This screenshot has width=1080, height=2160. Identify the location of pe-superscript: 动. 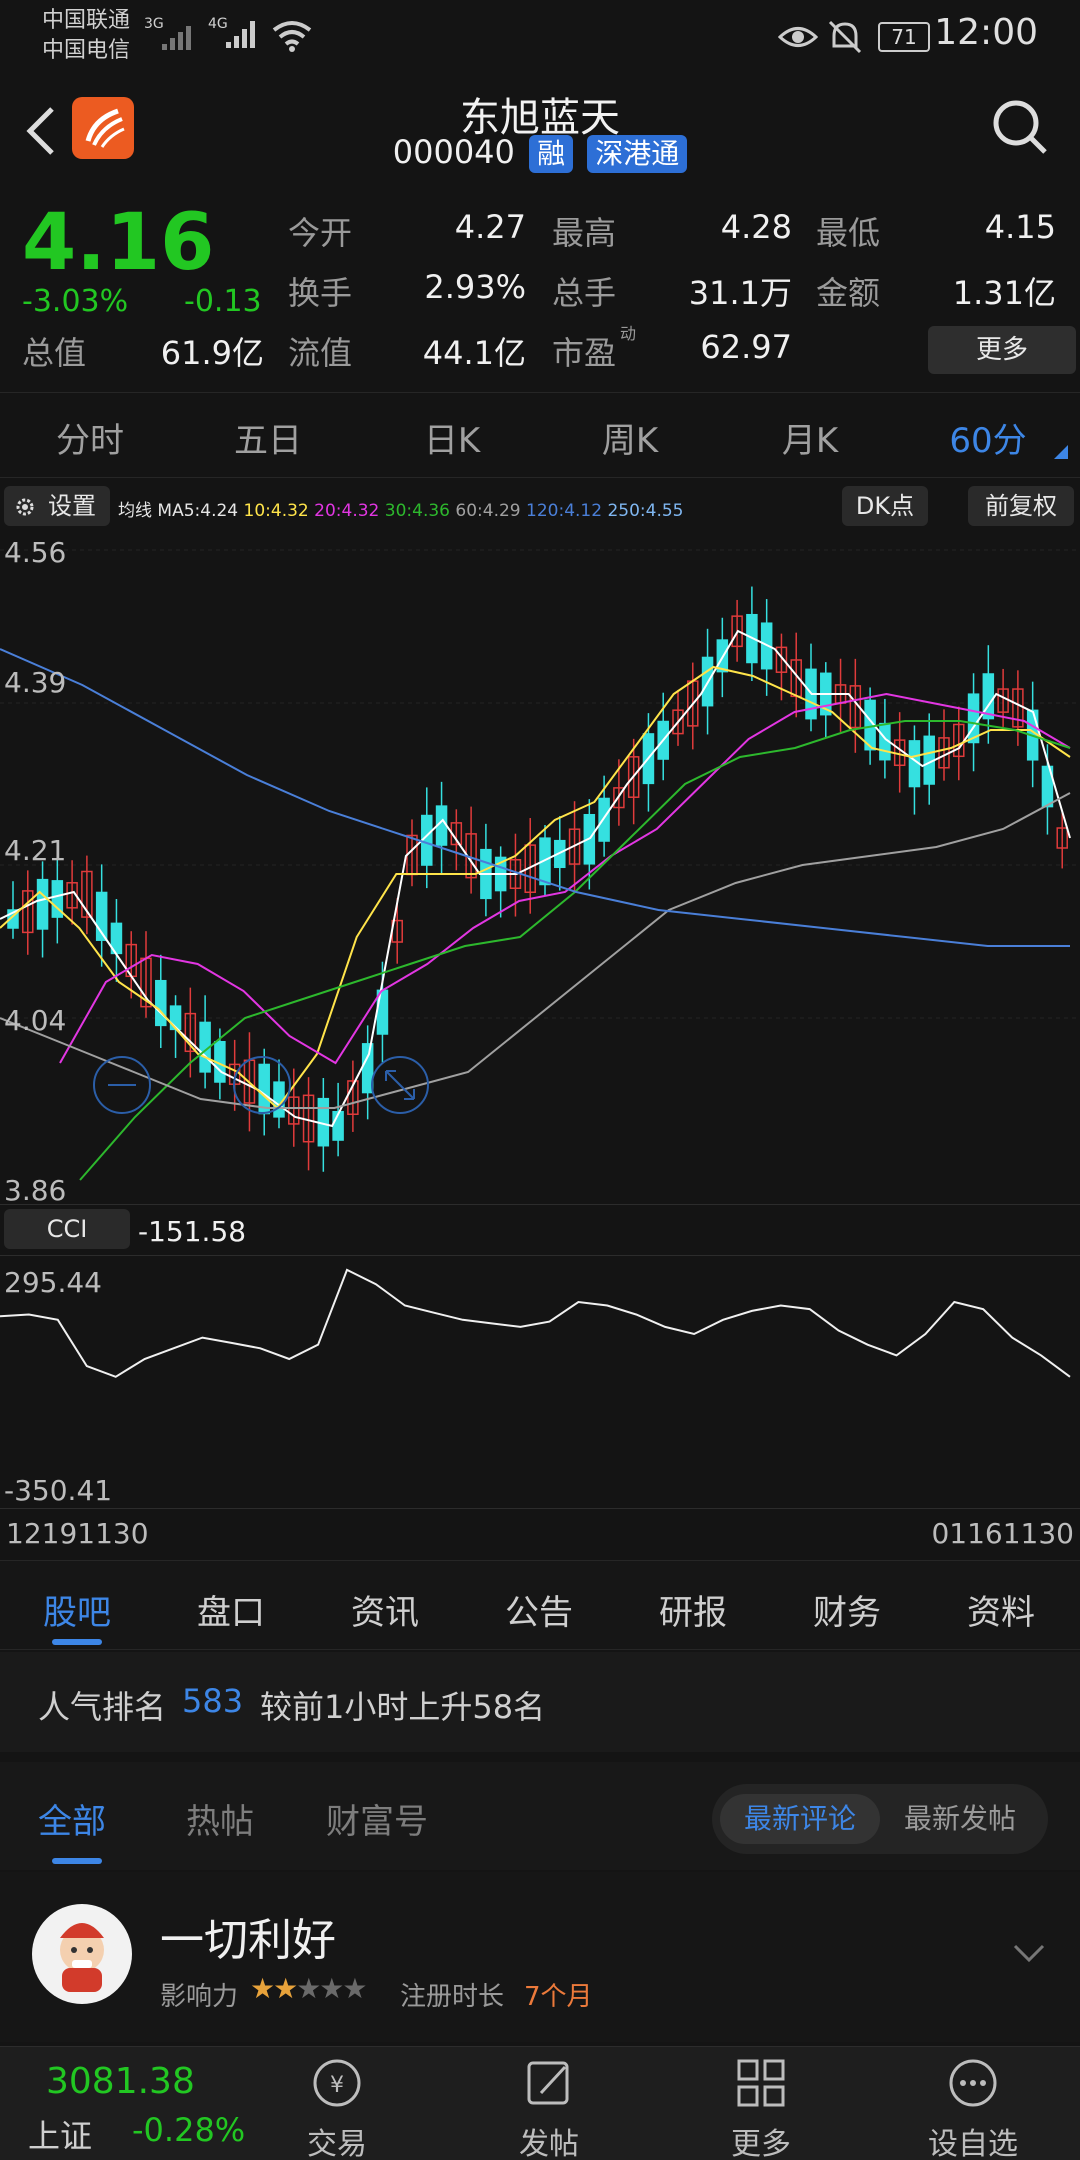
(628, 333).